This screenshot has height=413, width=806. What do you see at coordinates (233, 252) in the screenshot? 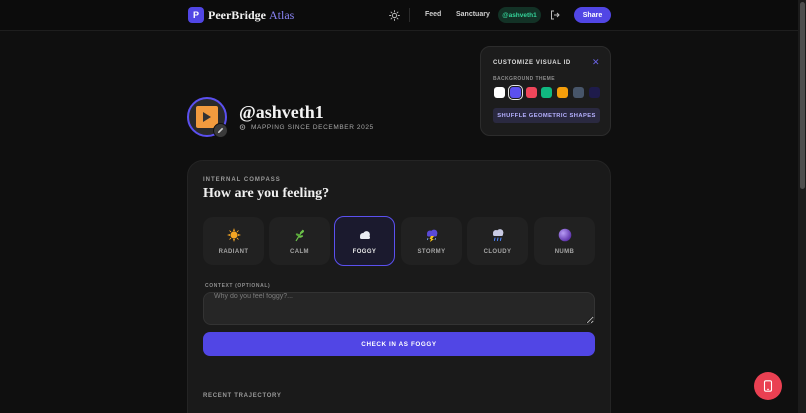
I see `mood-label: RADIANT` at bounding box center [233, 252].